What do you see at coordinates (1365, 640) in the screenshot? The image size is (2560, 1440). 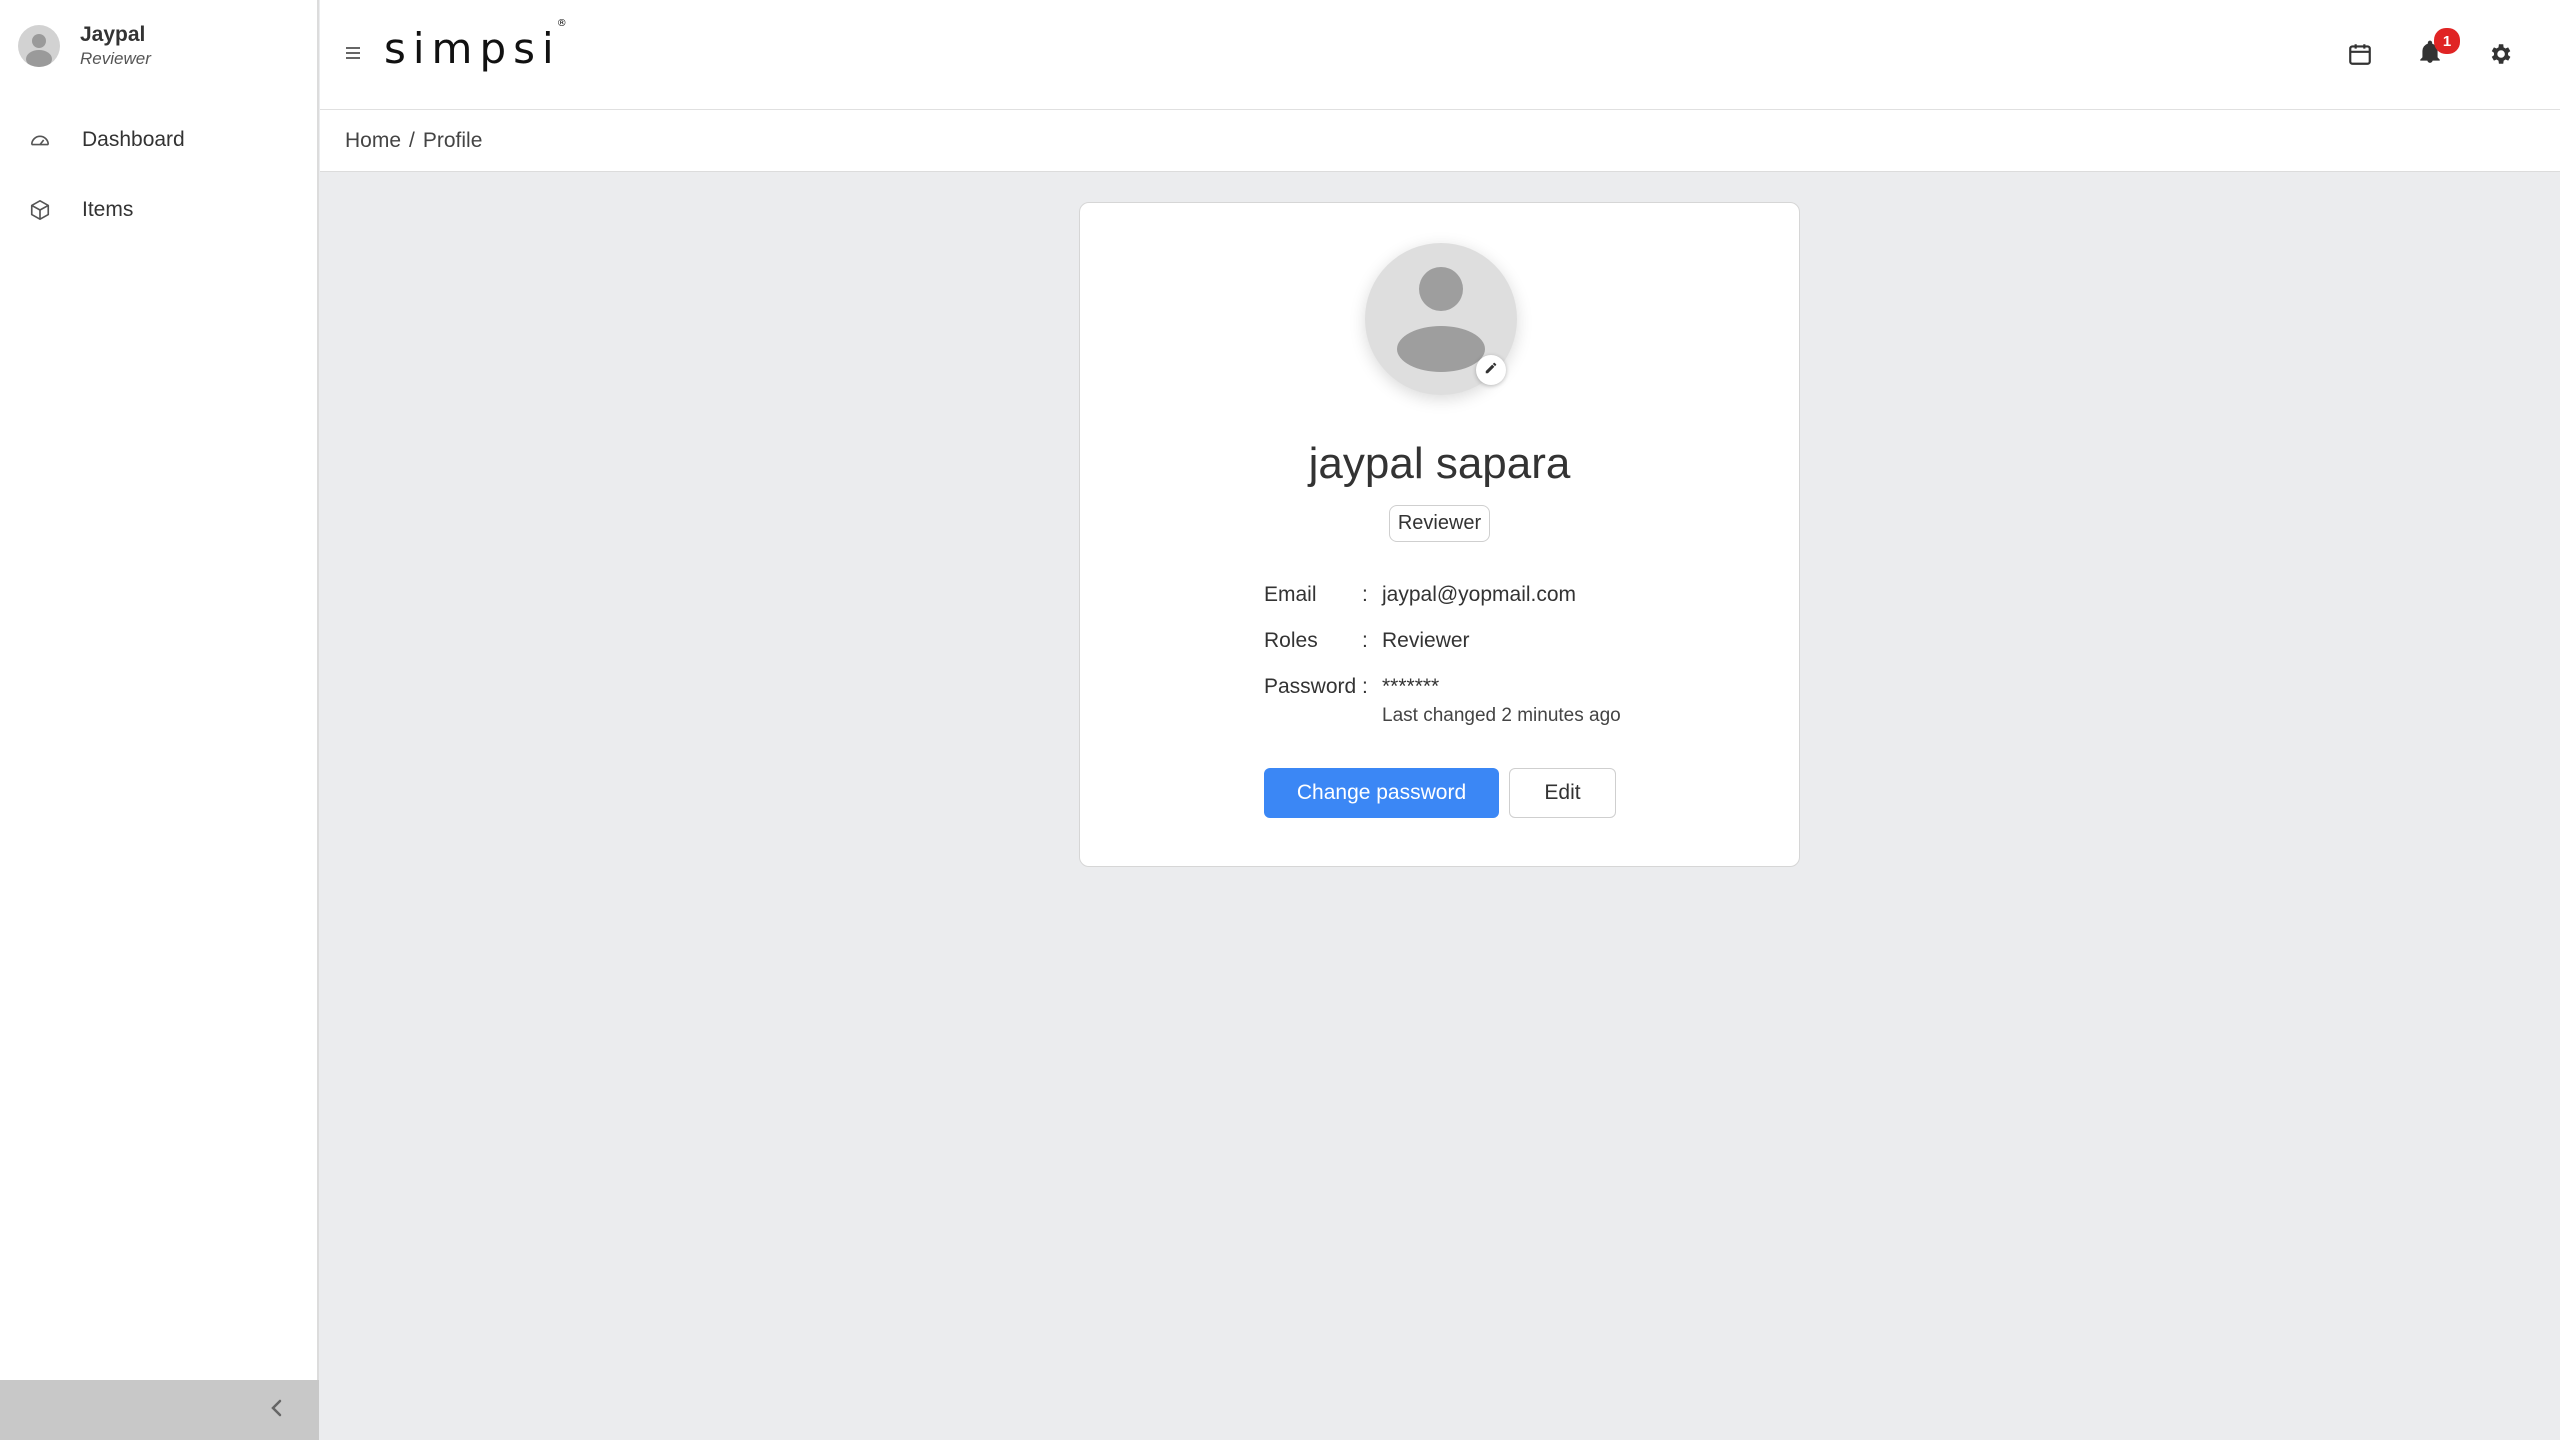 I see `roles-colon: :` at bounding box center [1365, 640].